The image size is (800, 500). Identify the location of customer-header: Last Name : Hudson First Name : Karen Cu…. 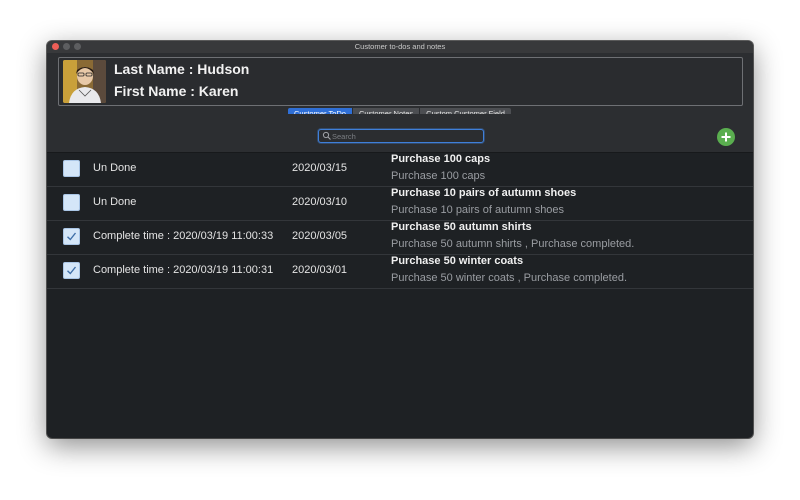
(400, 86).